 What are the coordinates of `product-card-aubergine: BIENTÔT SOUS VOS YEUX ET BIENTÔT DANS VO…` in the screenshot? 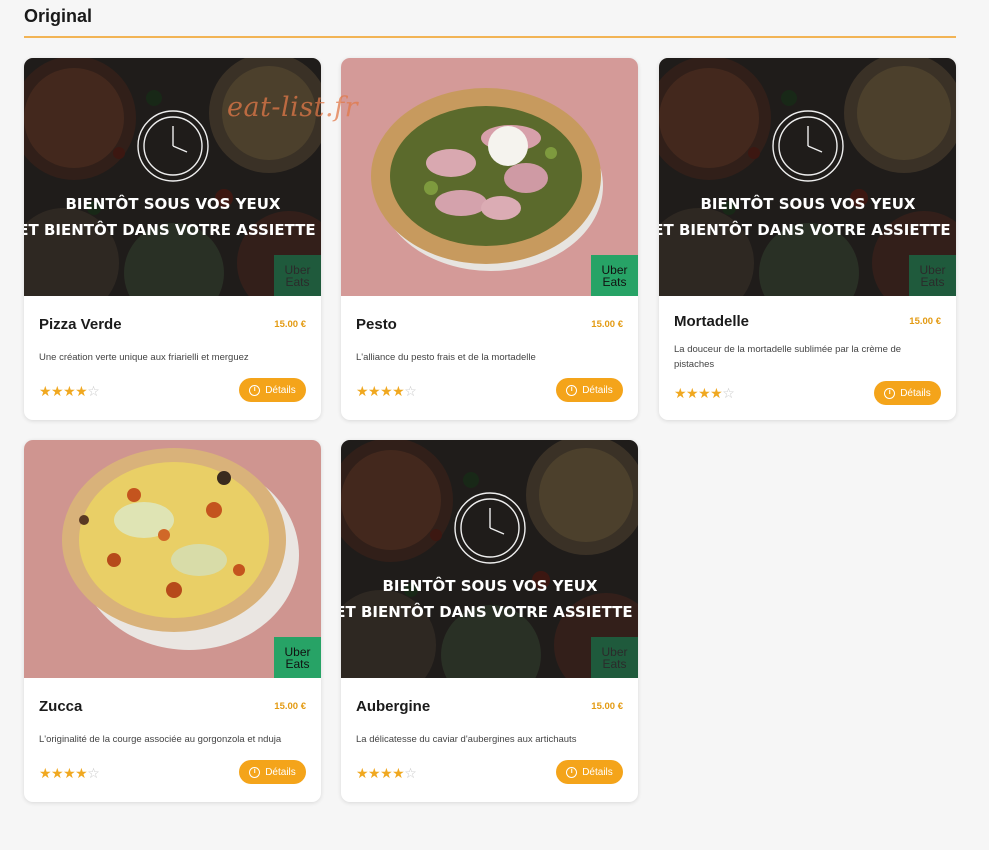 It's located at (489, 621).